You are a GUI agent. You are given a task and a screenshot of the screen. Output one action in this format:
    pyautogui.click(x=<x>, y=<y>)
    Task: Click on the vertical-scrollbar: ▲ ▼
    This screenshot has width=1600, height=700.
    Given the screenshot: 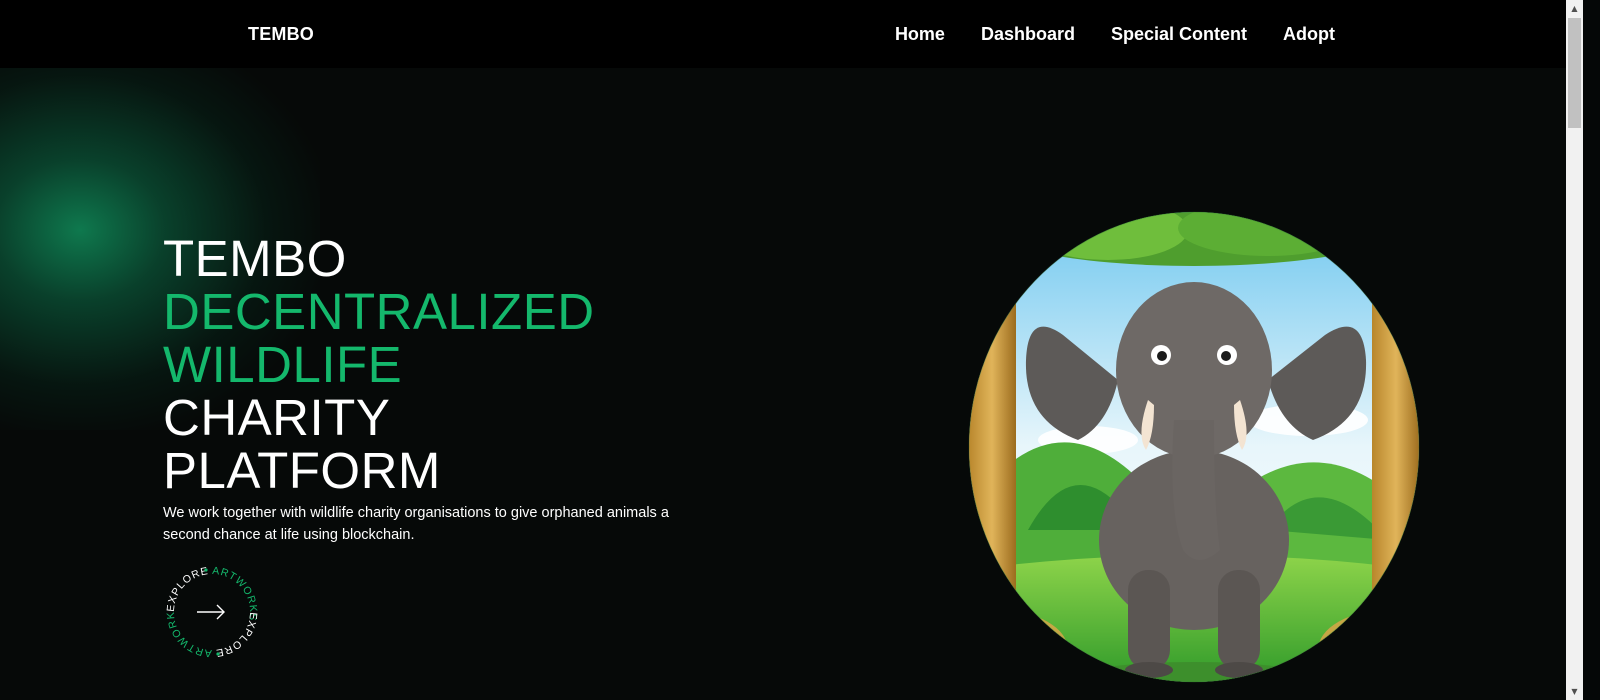 What is the action you would take?
    pyautogui.click(x=1574, y=350)
    